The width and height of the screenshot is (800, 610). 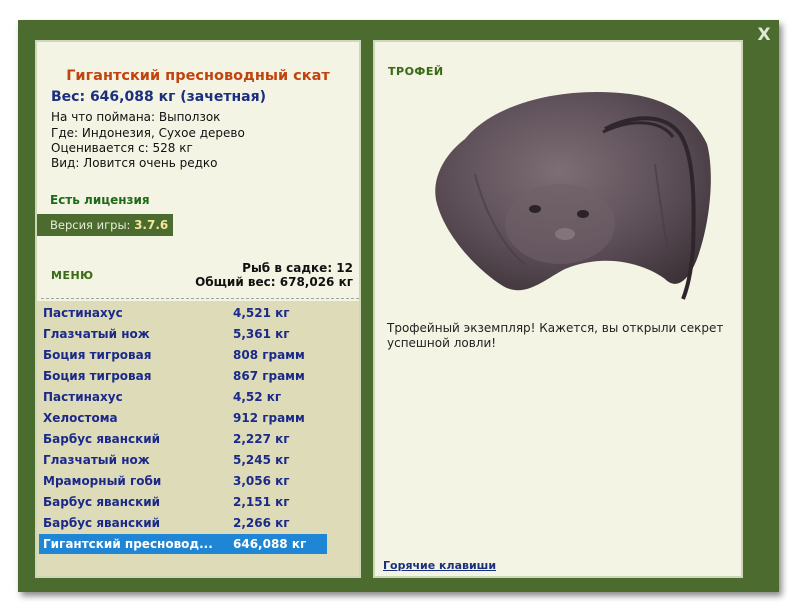 What do you see at coordinates (198, 76) in the screenshot?
I see `fish-title: Гигантский пресноводный скат` at bounding box center [198, 76].